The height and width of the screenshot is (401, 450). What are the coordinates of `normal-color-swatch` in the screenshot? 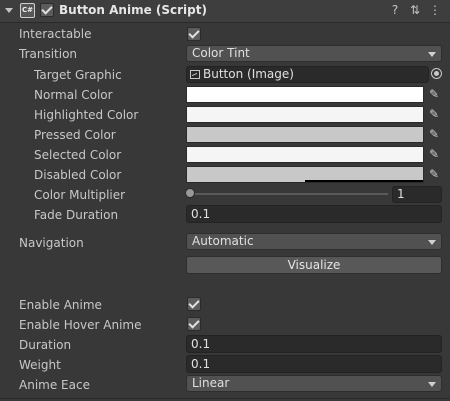 It's located at (305, 94).